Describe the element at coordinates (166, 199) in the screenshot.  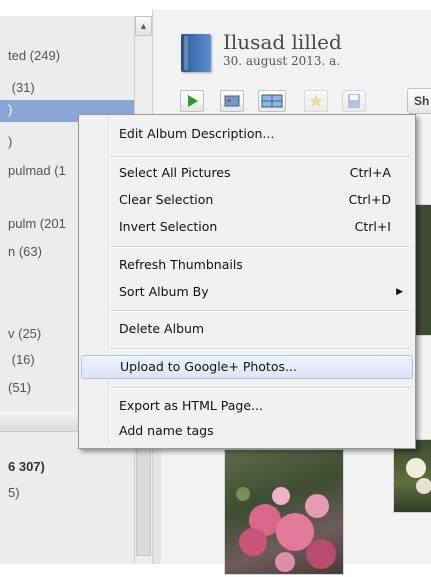
I see `menu-item-label: Clear Selection` at that location.